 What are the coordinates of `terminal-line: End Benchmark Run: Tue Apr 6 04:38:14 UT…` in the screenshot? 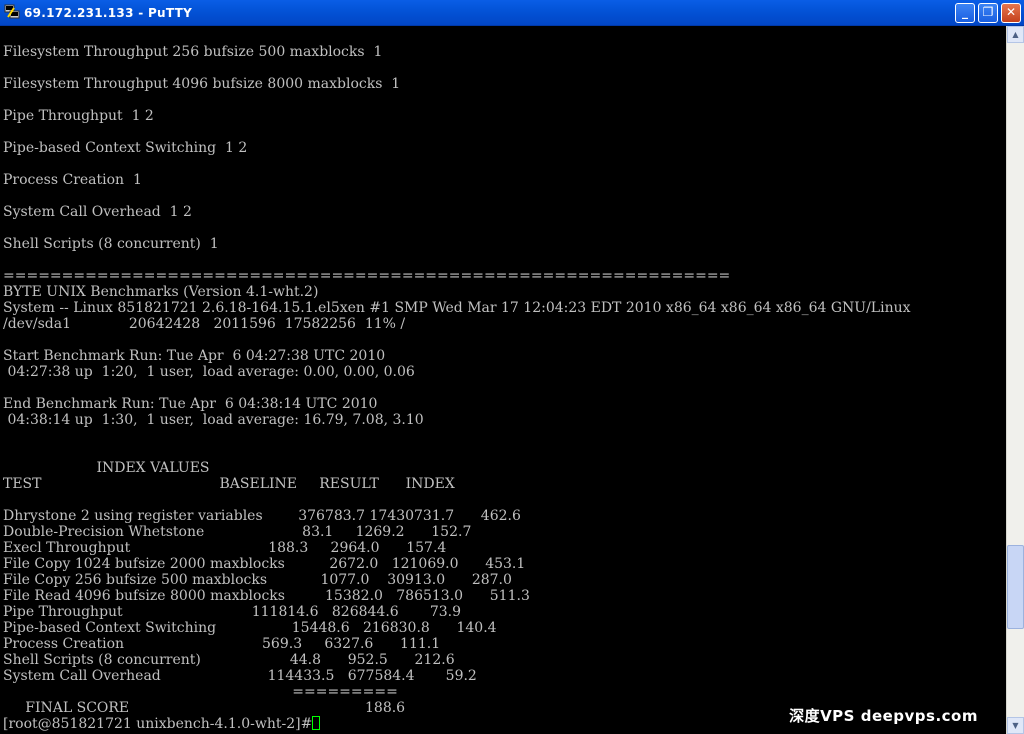 It's located at (190, 404).